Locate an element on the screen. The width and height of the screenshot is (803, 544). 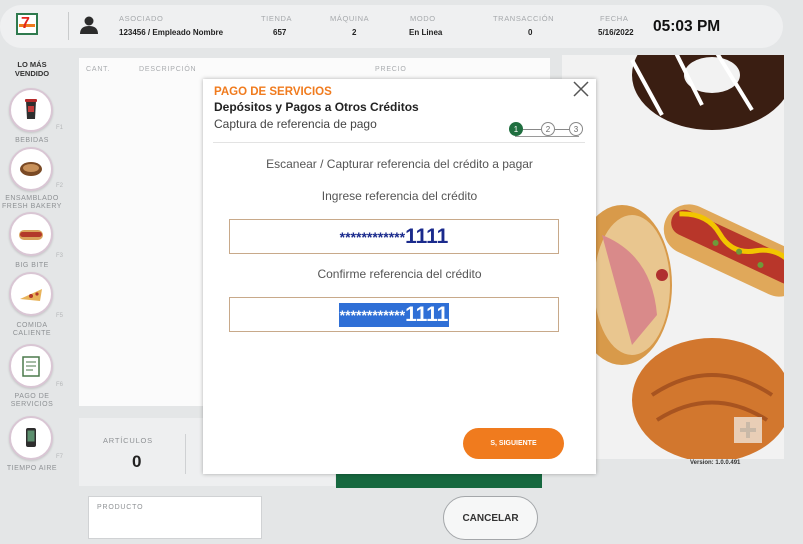
reference-value: ************1111 is located at coordinates (394, 236).